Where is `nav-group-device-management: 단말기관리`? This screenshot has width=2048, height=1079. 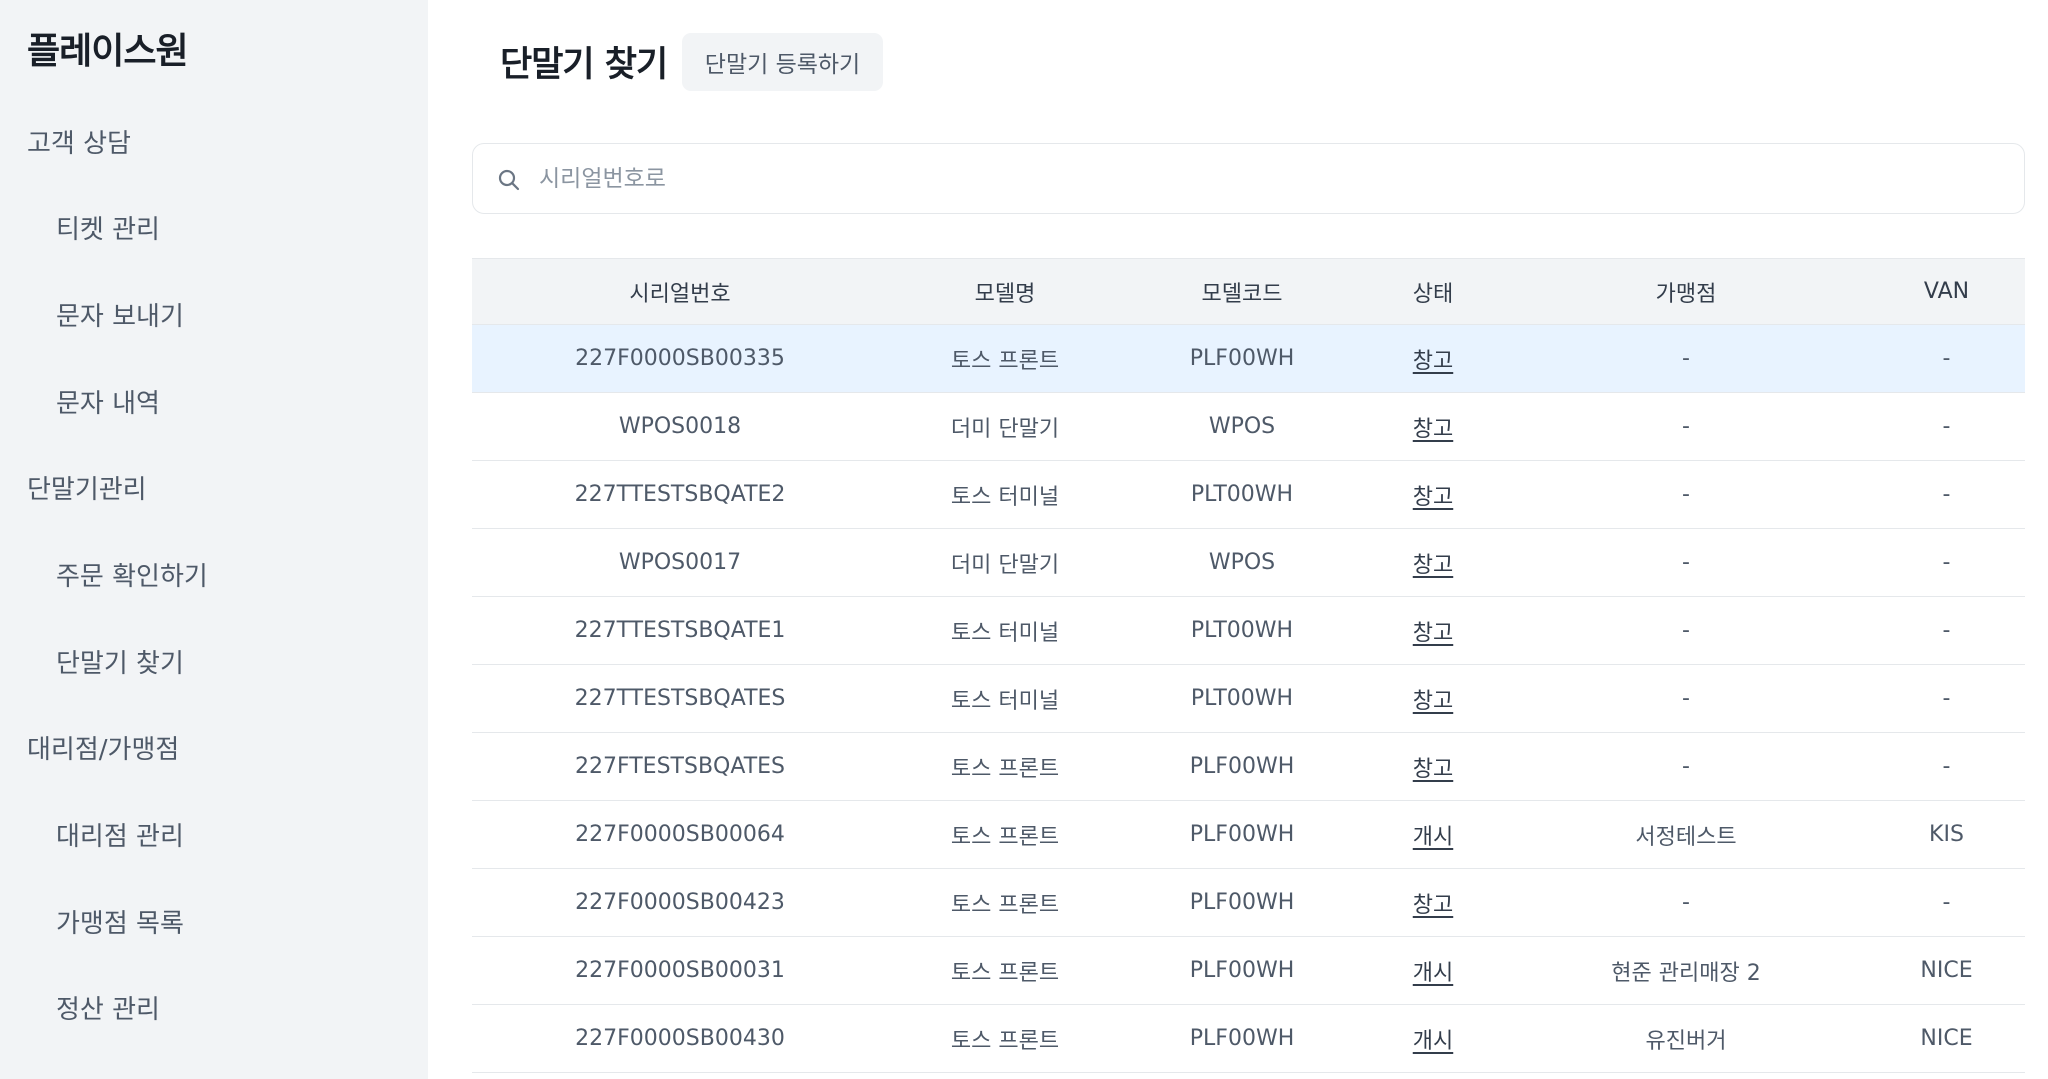
nav-group-device-management: 단말기관리 is located at coordinates (87, 487).